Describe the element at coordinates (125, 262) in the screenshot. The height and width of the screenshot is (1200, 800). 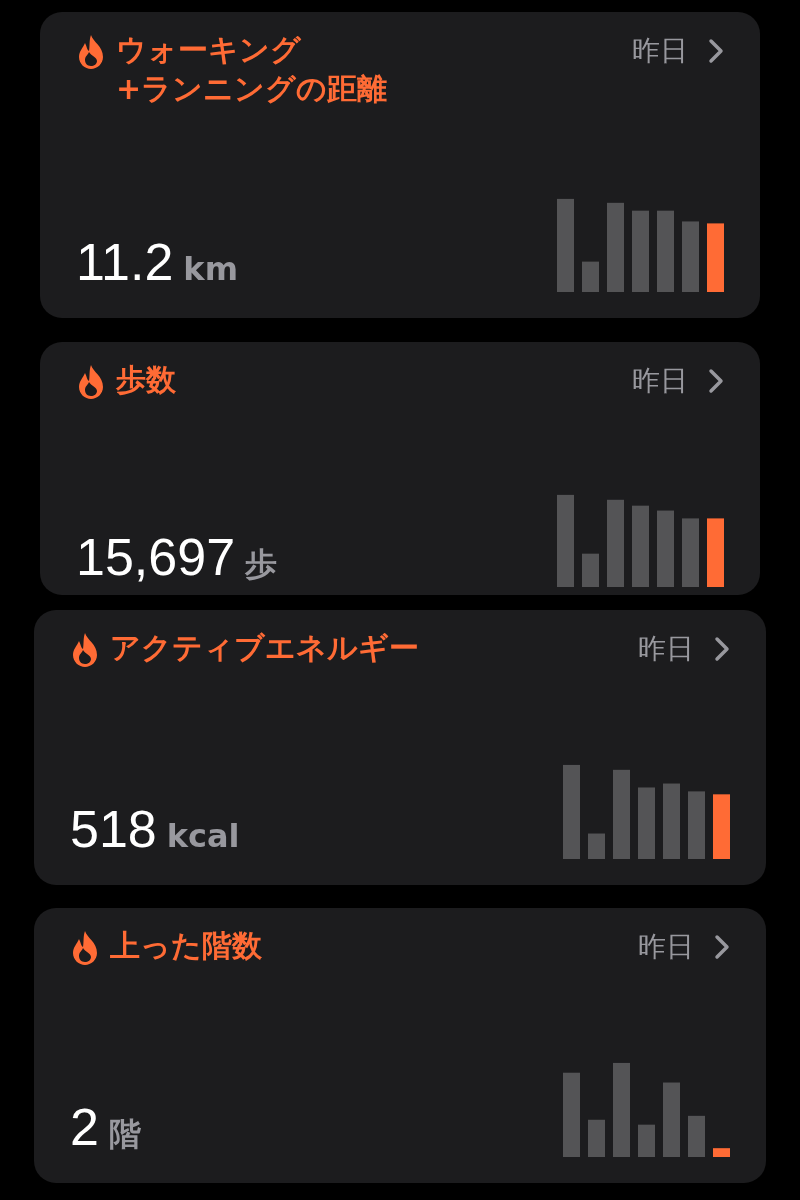
I see `metric-value: 11.2` at that location.